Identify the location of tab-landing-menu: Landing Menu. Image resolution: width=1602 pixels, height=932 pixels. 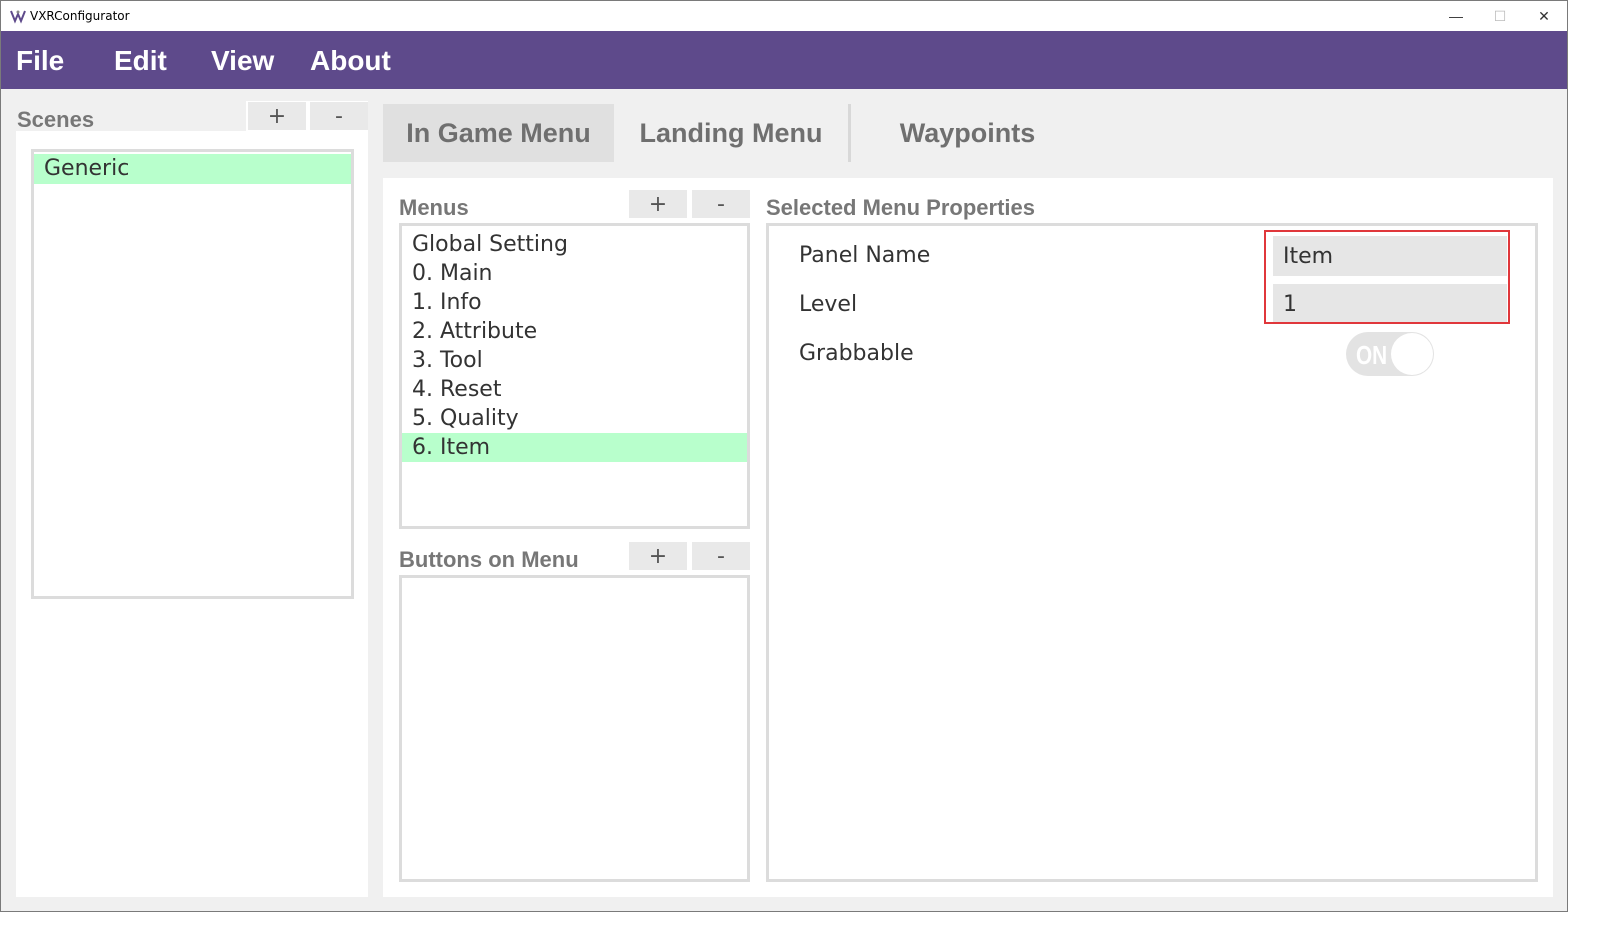
(731, 133).